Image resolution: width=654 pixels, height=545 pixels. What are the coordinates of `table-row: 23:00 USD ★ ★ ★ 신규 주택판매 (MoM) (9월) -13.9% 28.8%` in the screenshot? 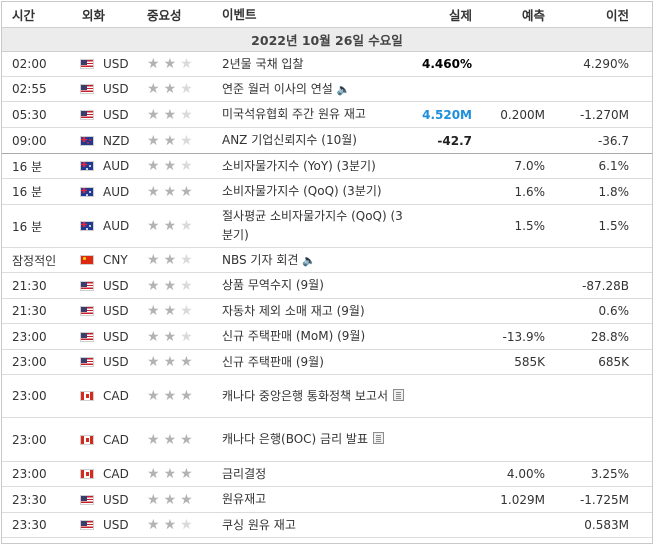 It's located at (327, 337).